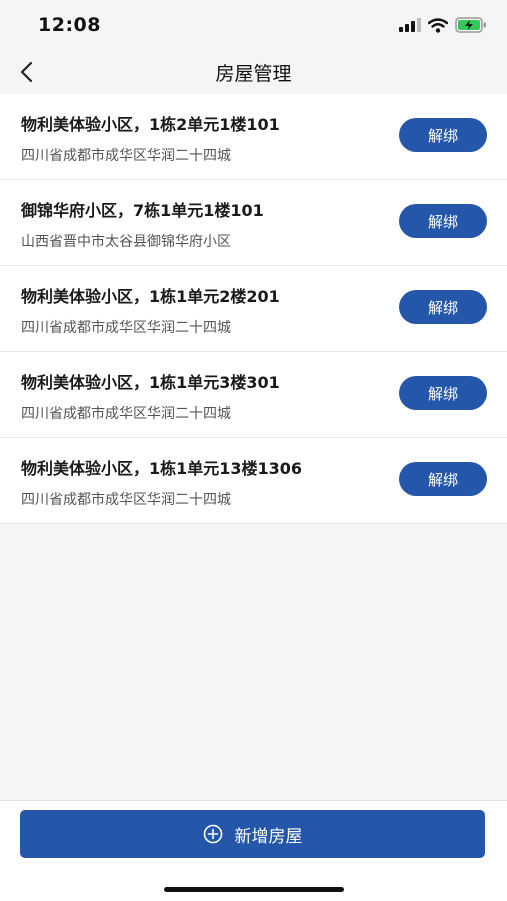 The height and width of the screenshot is (901, 507). What do you see at coordinates (162, 468) in the screenshot?
I see `house-title: 物利美体验小区，1栋1单元13楼1306` at bounding box center [162, 468].